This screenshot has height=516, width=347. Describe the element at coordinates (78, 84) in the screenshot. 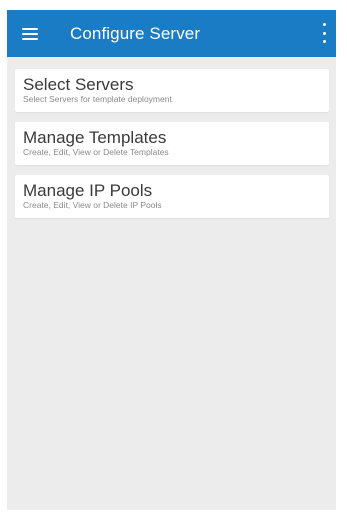

I see `list-item-title: Select Servers` at that location.